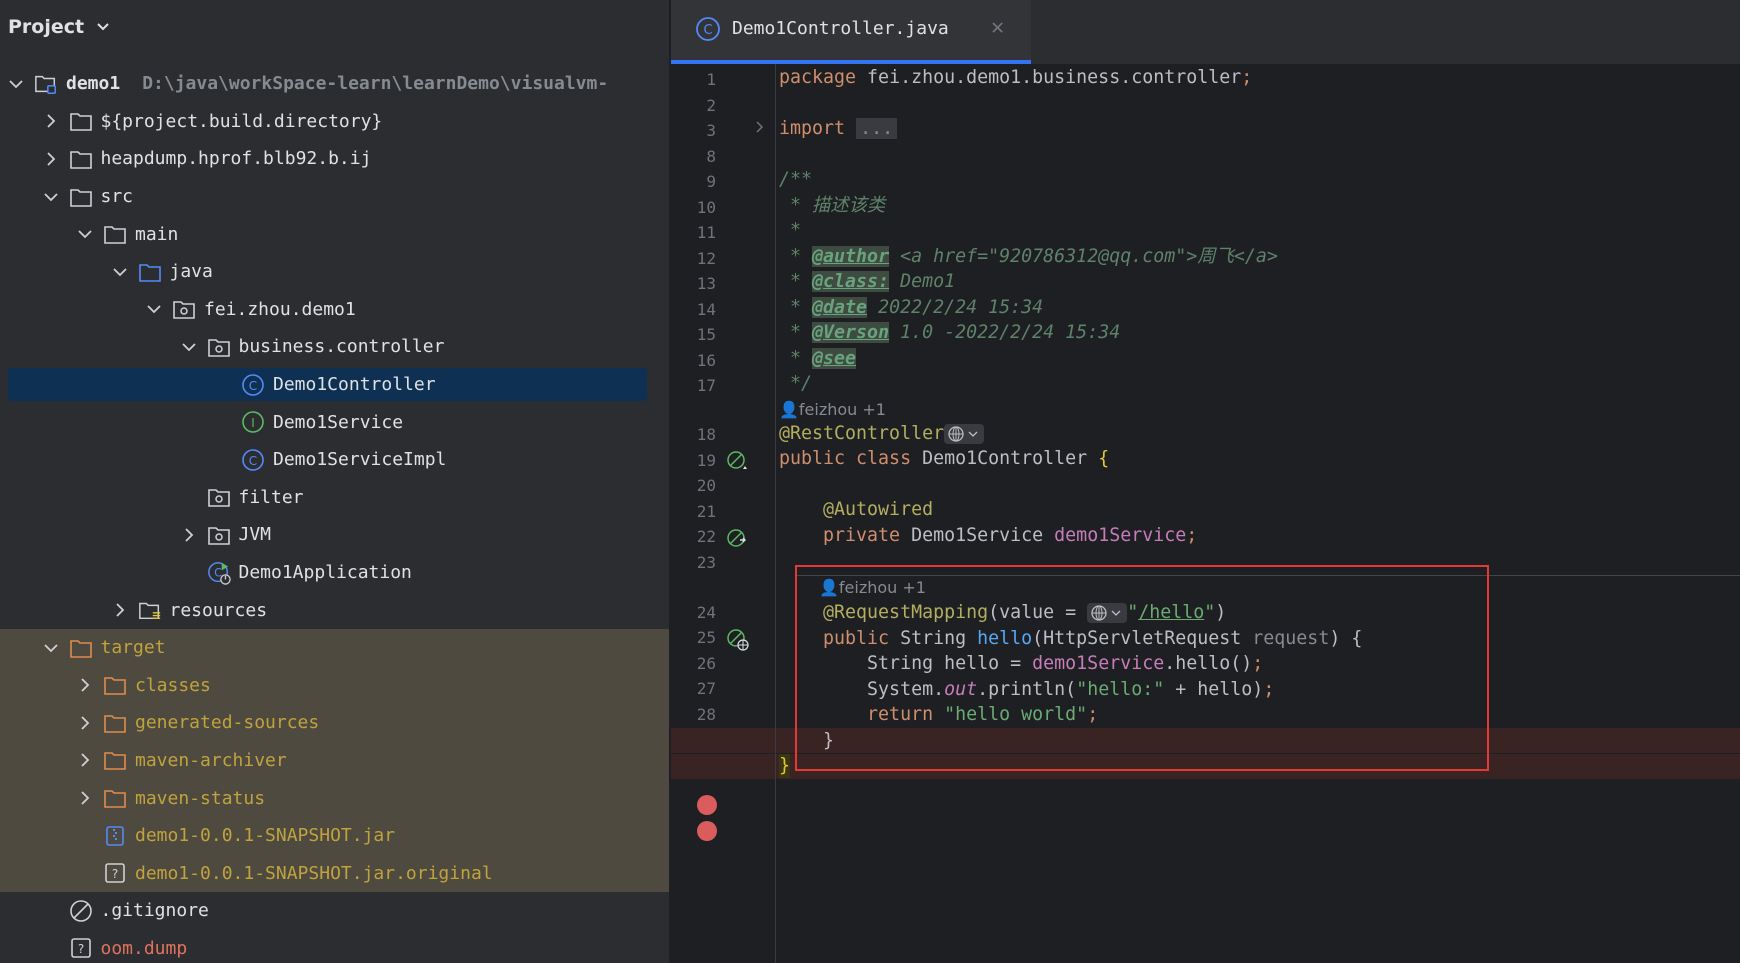 Image resolution: width=1740 pixels, height=963 pixels. I want to click on code-line-30: }, so click(785, 766).